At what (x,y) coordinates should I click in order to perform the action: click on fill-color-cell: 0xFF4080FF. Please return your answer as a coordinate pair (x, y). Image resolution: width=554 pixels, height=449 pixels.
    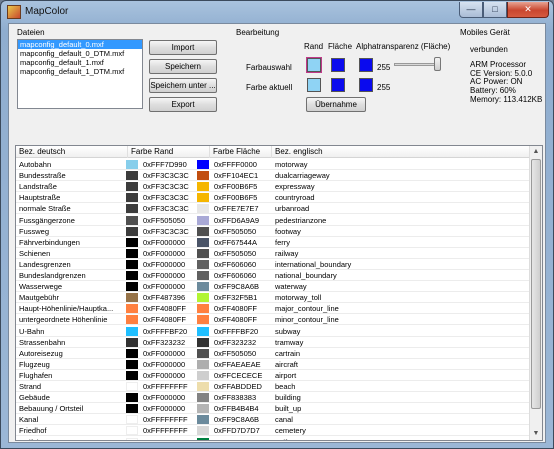
    Looking at the image, I should click on (235, 309).